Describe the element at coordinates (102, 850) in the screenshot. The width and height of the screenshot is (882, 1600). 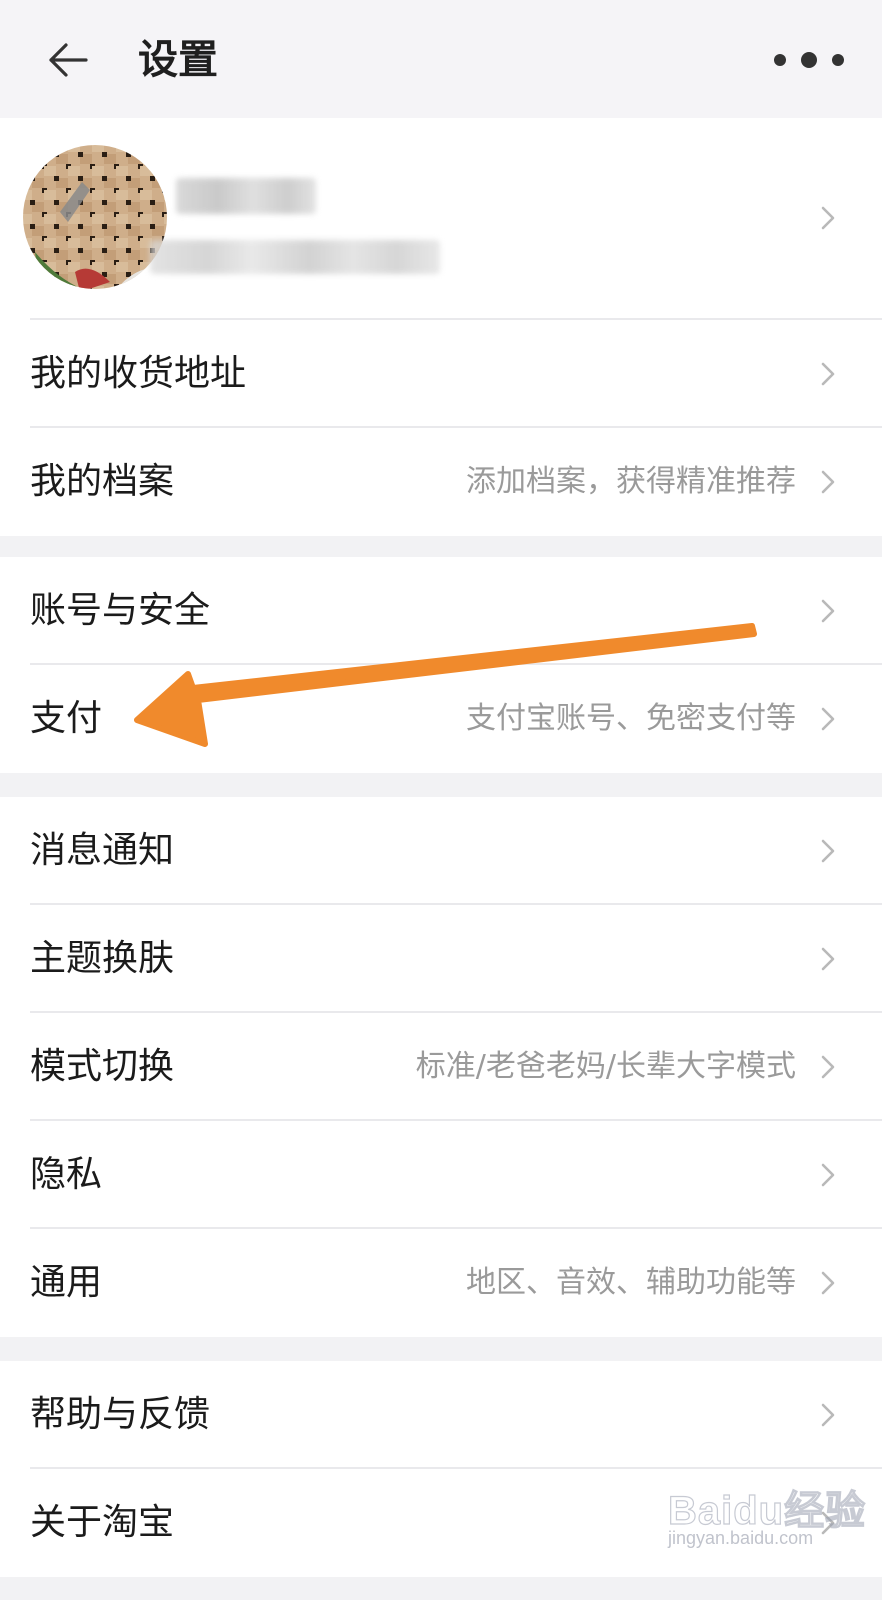
I see `row-label: 消息通知` at that location.